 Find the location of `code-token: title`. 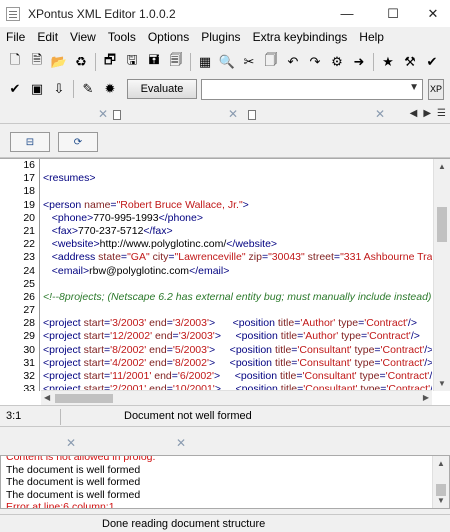

code-token: title is located at coordinates (283, 349).